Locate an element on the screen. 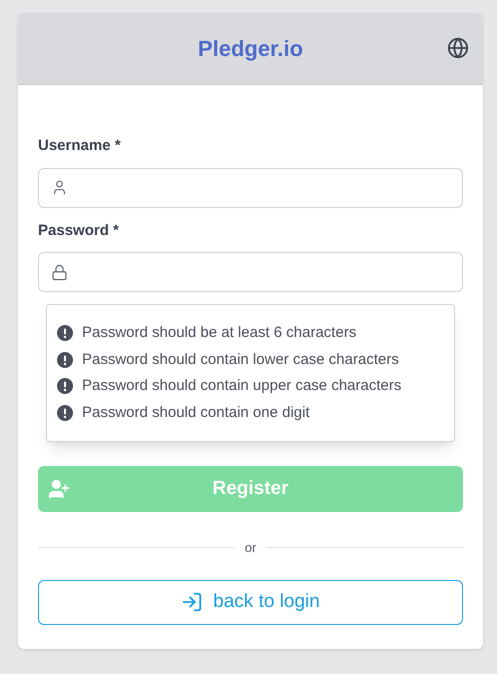 This screenshot has height=674, width=497. add-user-icon is located at coordinates (59, 489).